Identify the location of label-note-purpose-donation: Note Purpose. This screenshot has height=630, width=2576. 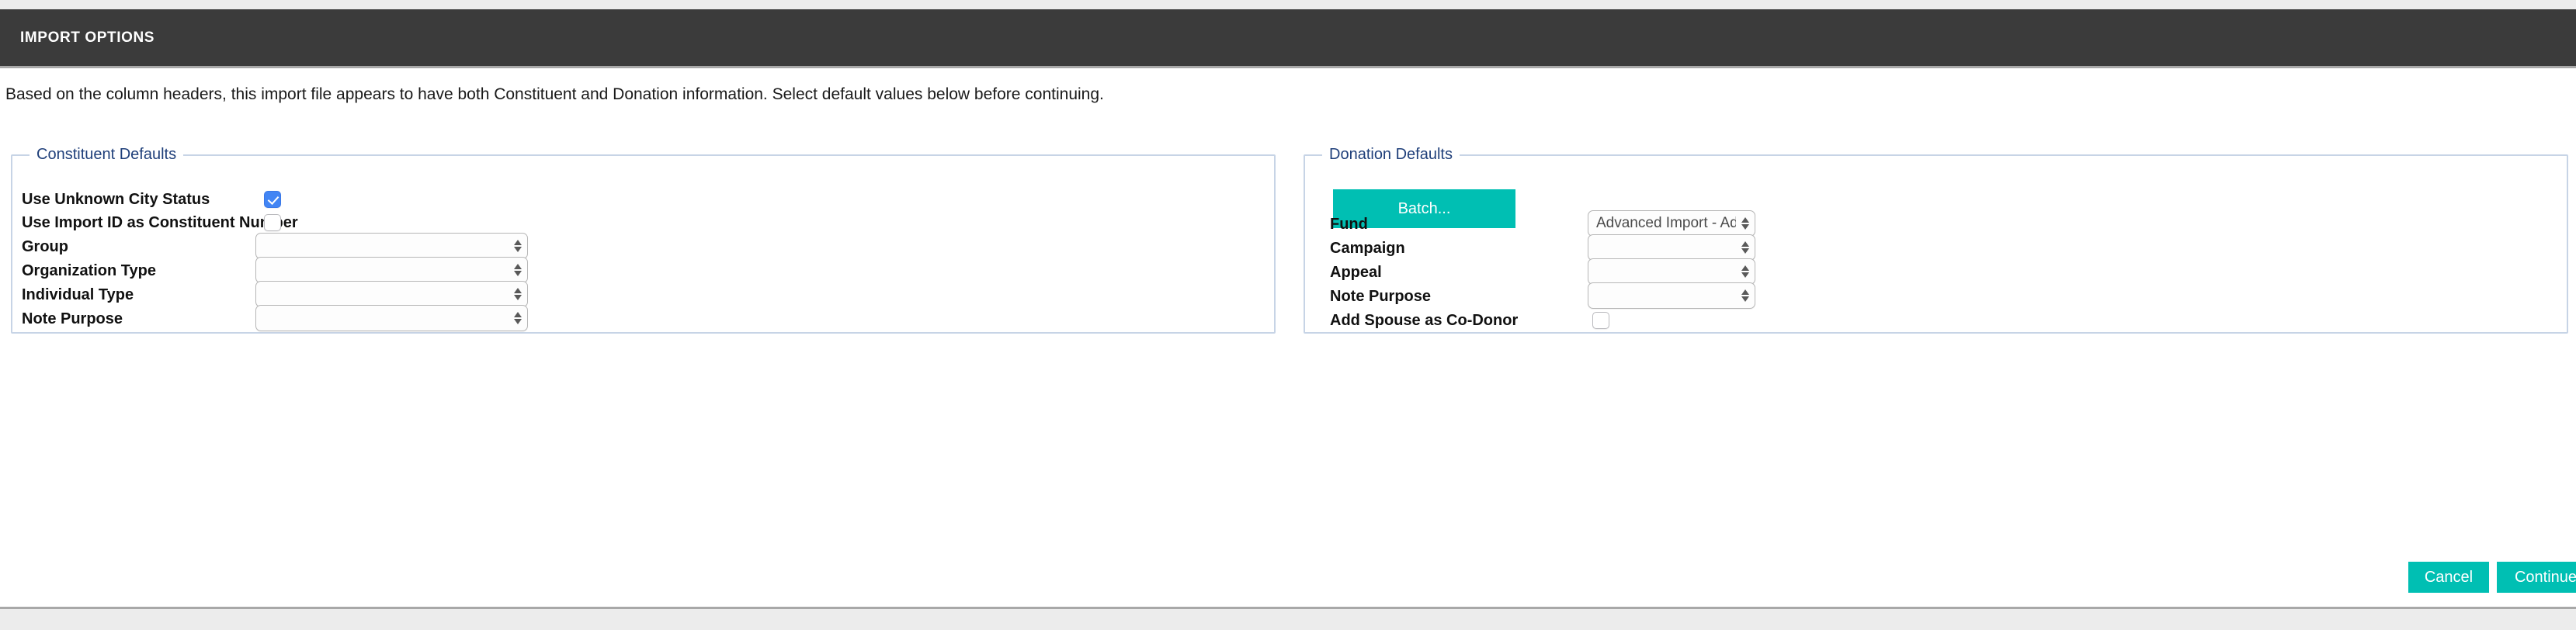
(1381, 296).